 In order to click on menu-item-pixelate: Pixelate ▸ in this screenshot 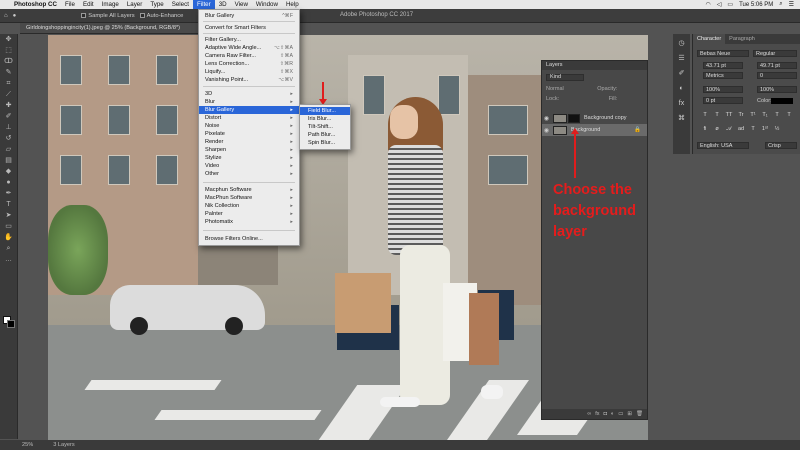, I will do `click(249, 134)`.